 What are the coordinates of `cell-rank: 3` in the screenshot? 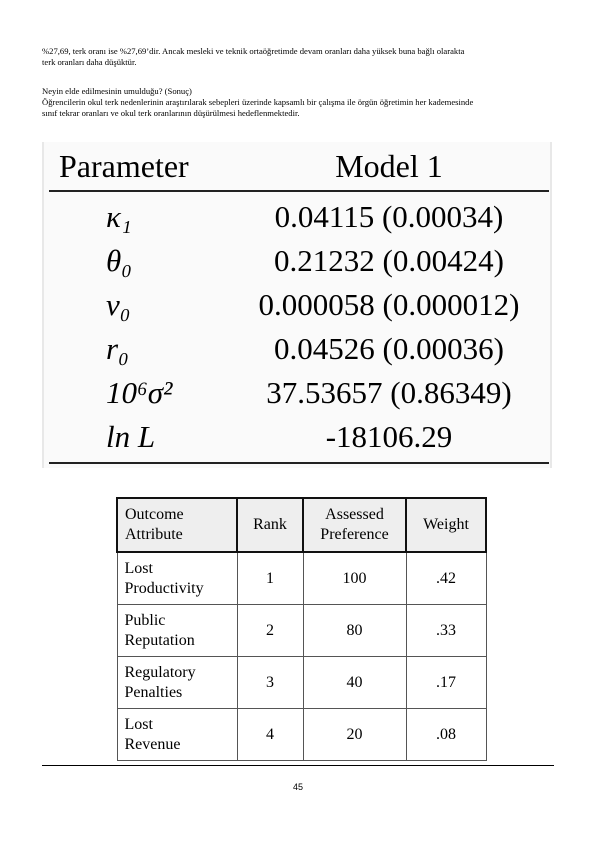 It's located at (270, 682).